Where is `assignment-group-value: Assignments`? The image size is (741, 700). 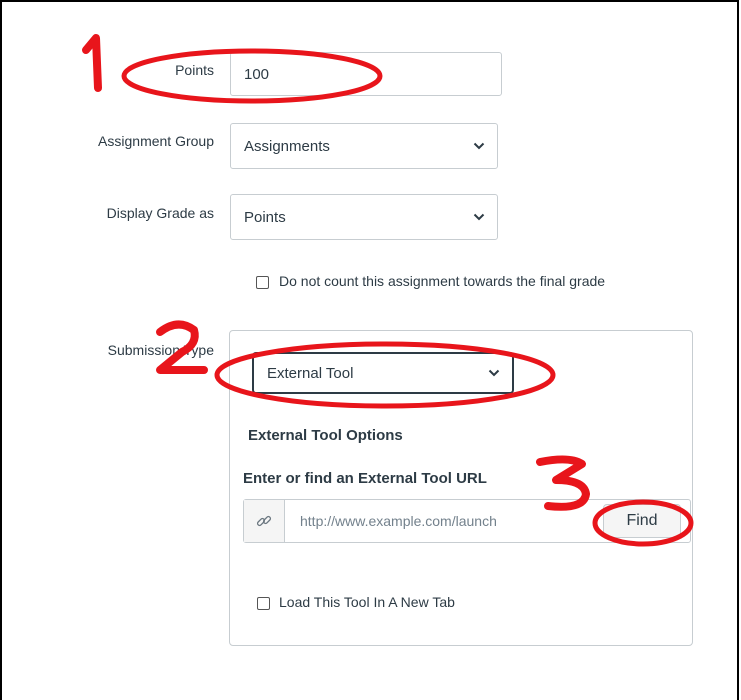
assignment-group-value: Assignments is located at coordinates (287, 146).